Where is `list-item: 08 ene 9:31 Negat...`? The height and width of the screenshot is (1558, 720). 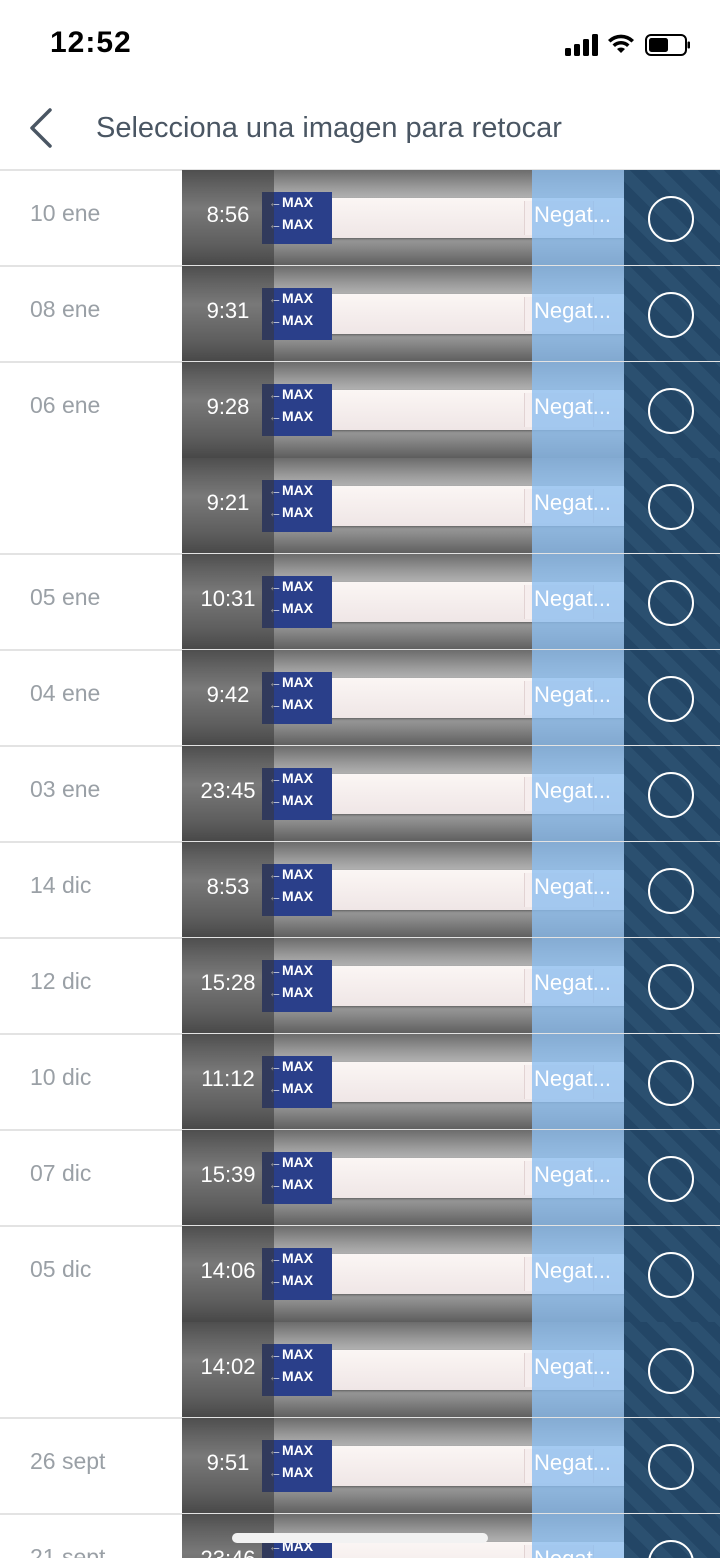 list-item: 08 ene 9:31 Negat... is located at coordinates (360, 313).